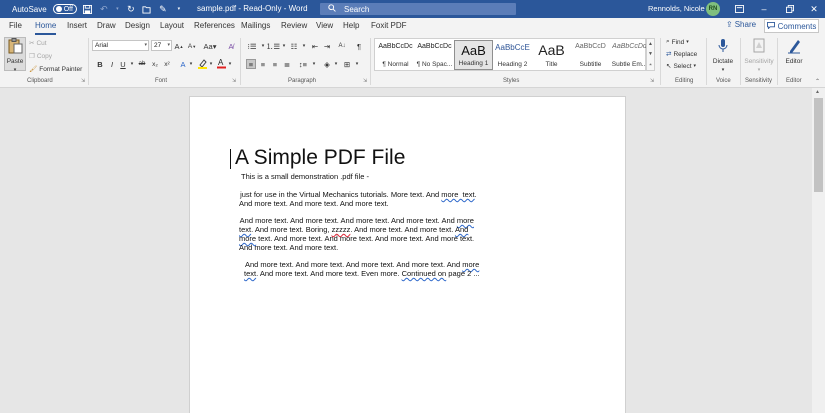 The width and height of the screenshot is (825, 413). Describe the element at coordinates (324, 28) in the screenshot. I see `tab-view: View` at that location.